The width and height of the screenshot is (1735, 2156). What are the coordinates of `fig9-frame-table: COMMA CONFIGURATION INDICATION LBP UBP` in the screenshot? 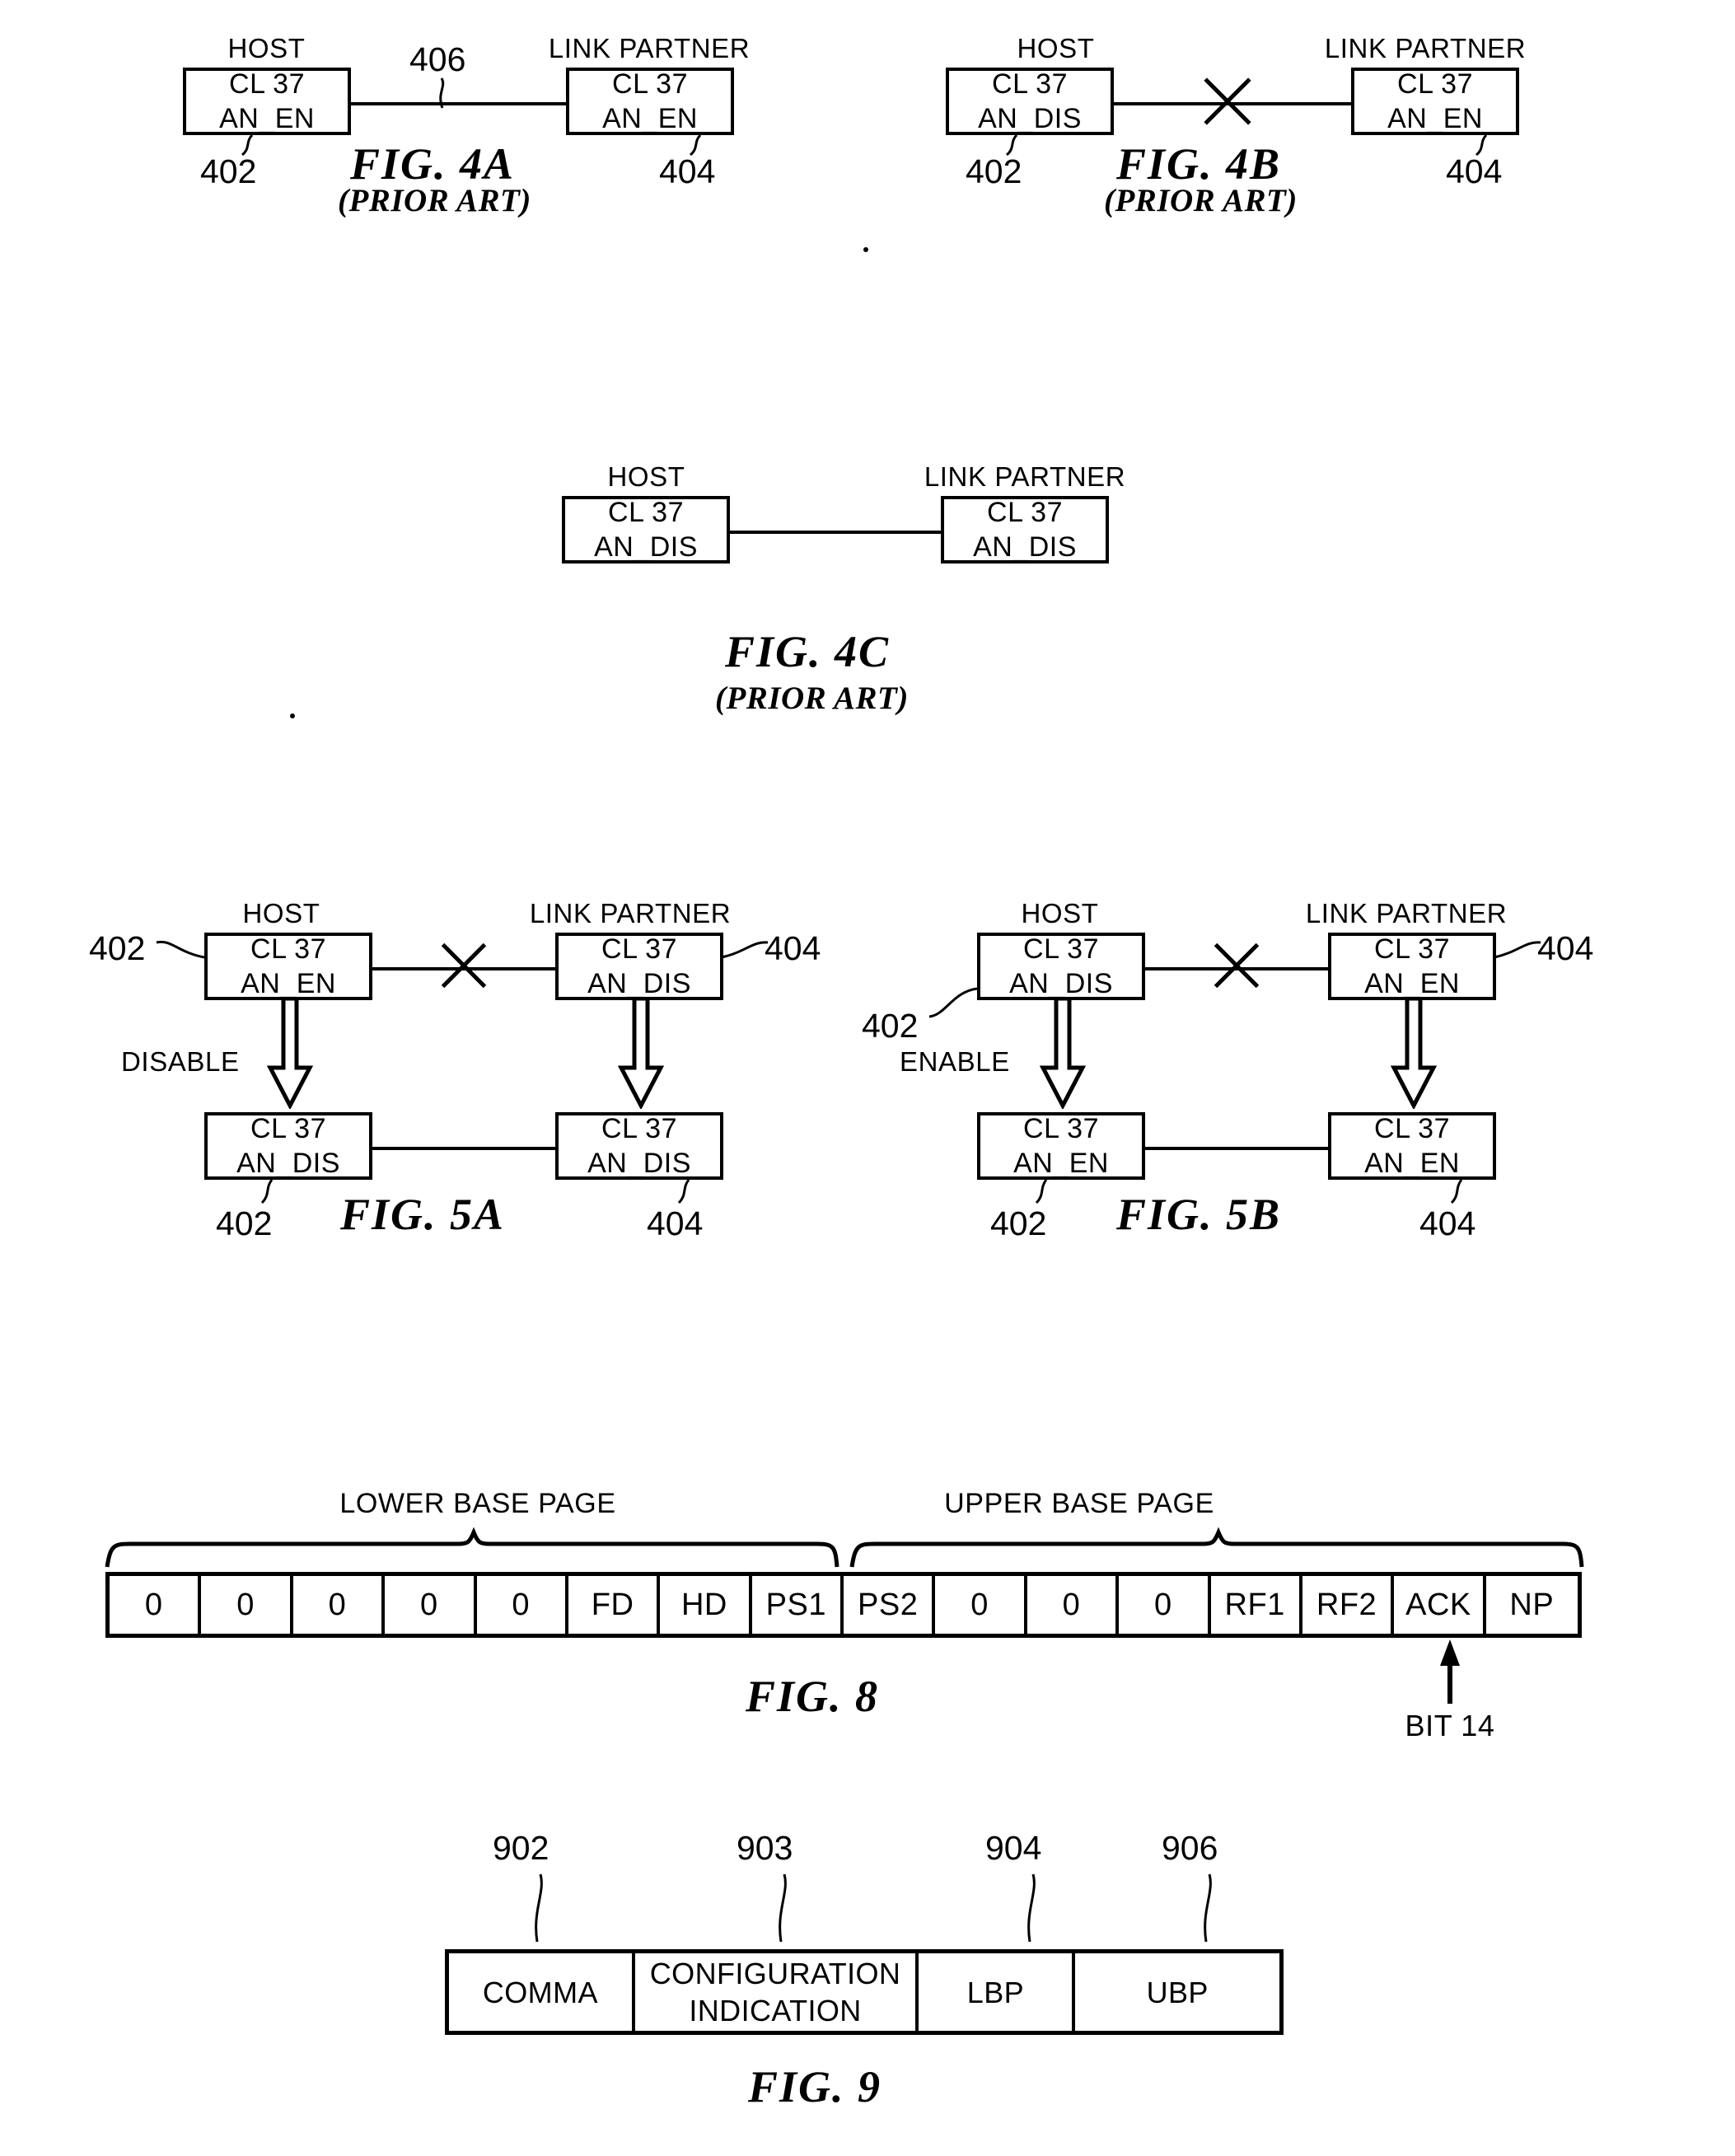 It's located at (865, 1992).